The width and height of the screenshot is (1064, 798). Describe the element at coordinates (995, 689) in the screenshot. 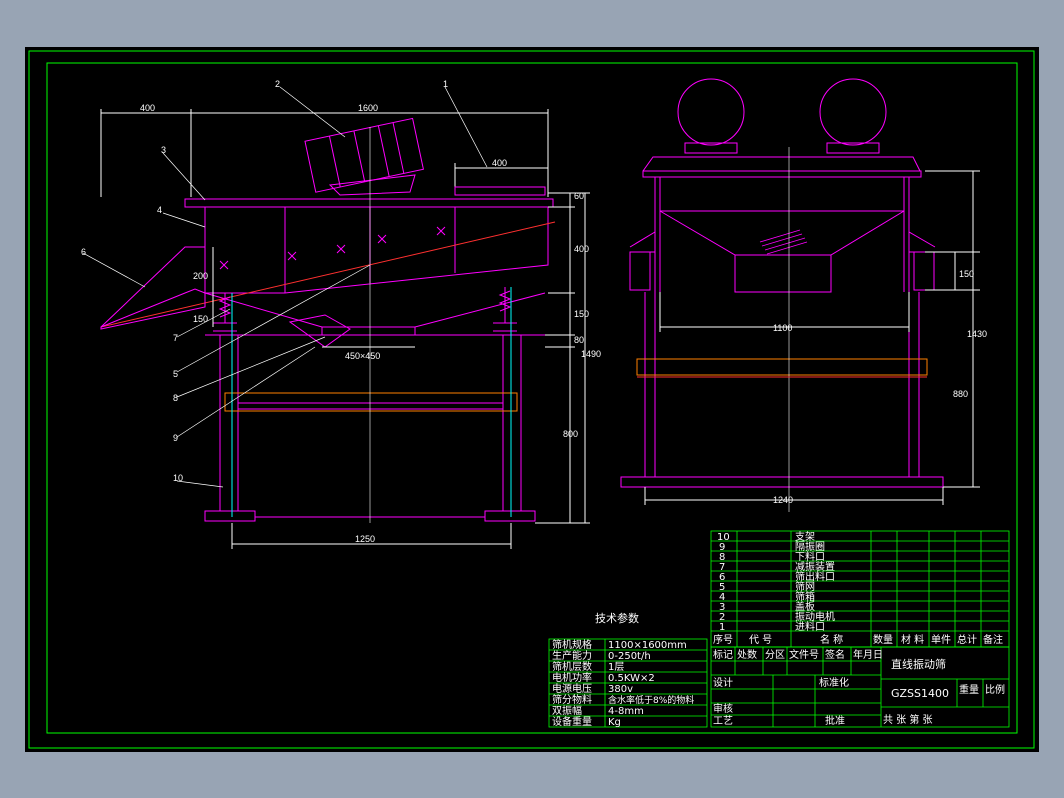

I see `tb-scale: 比例` at that location.